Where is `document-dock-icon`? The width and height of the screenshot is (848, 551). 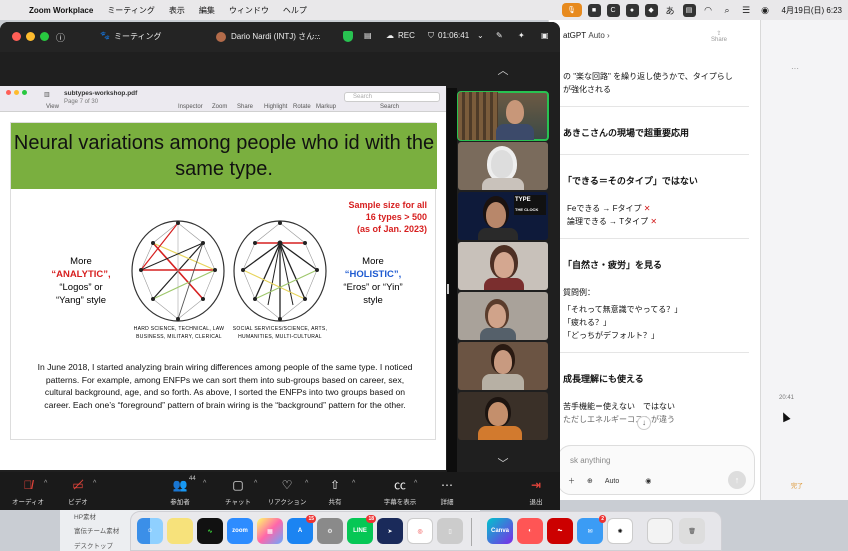
document-dock-icon is located at coordinates (660, 531).